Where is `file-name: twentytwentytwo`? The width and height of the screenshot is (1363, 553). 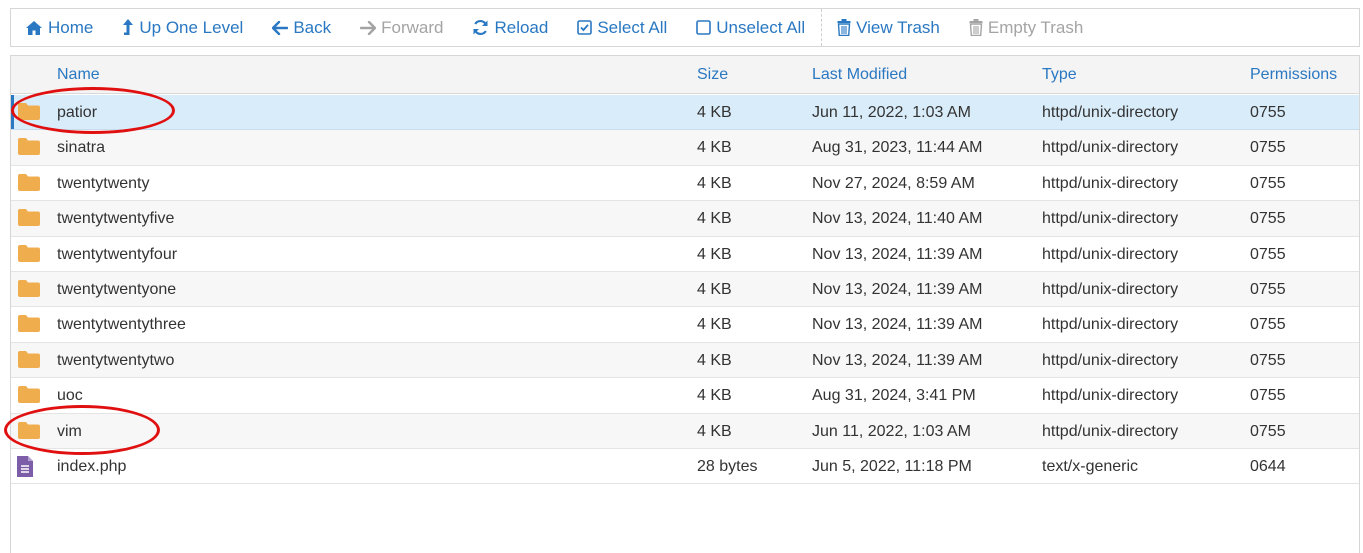 file-name: twentytwentytwo is located at coordinates (115, 361).